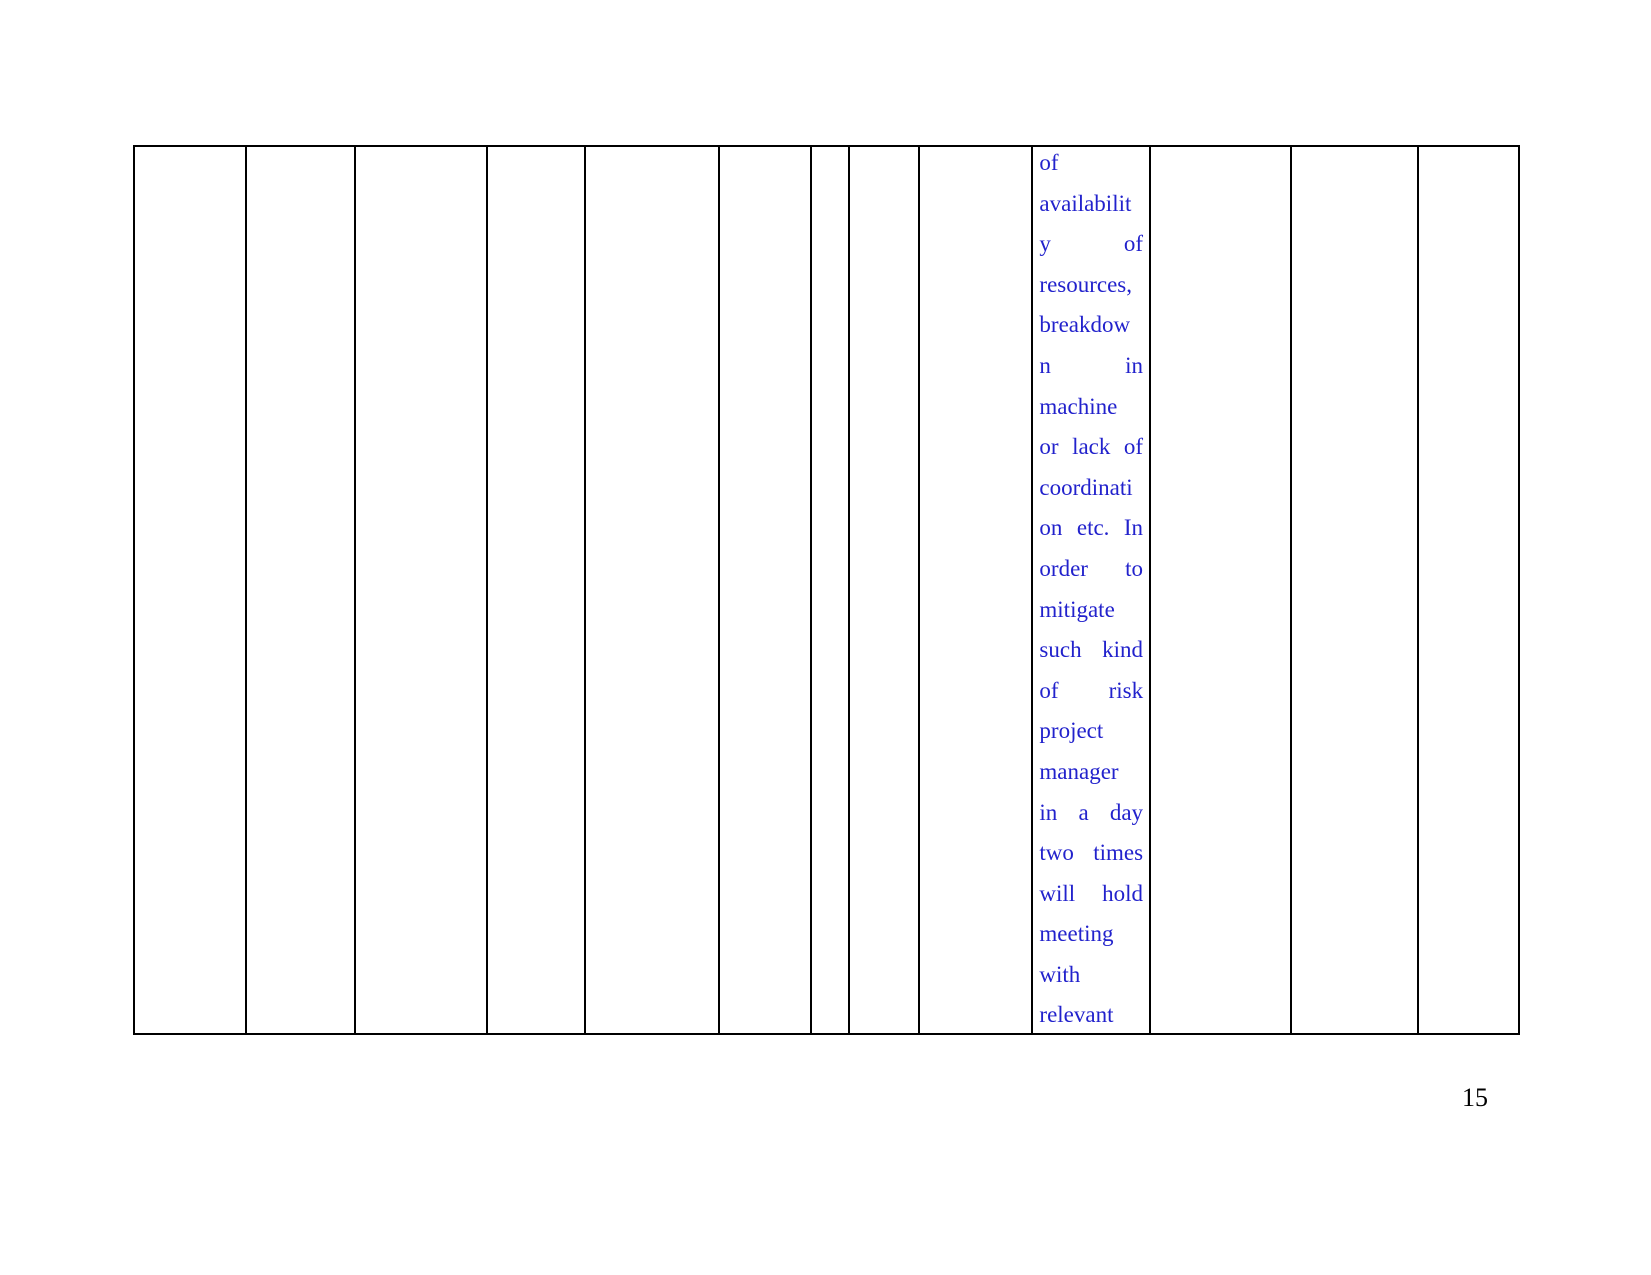 This screenshot has width=1651, height=1275. What do you see at coordinates (1076, 1015) in the screenshot?
I see `text-line: relevant` at bounding box center [1076, 1015].